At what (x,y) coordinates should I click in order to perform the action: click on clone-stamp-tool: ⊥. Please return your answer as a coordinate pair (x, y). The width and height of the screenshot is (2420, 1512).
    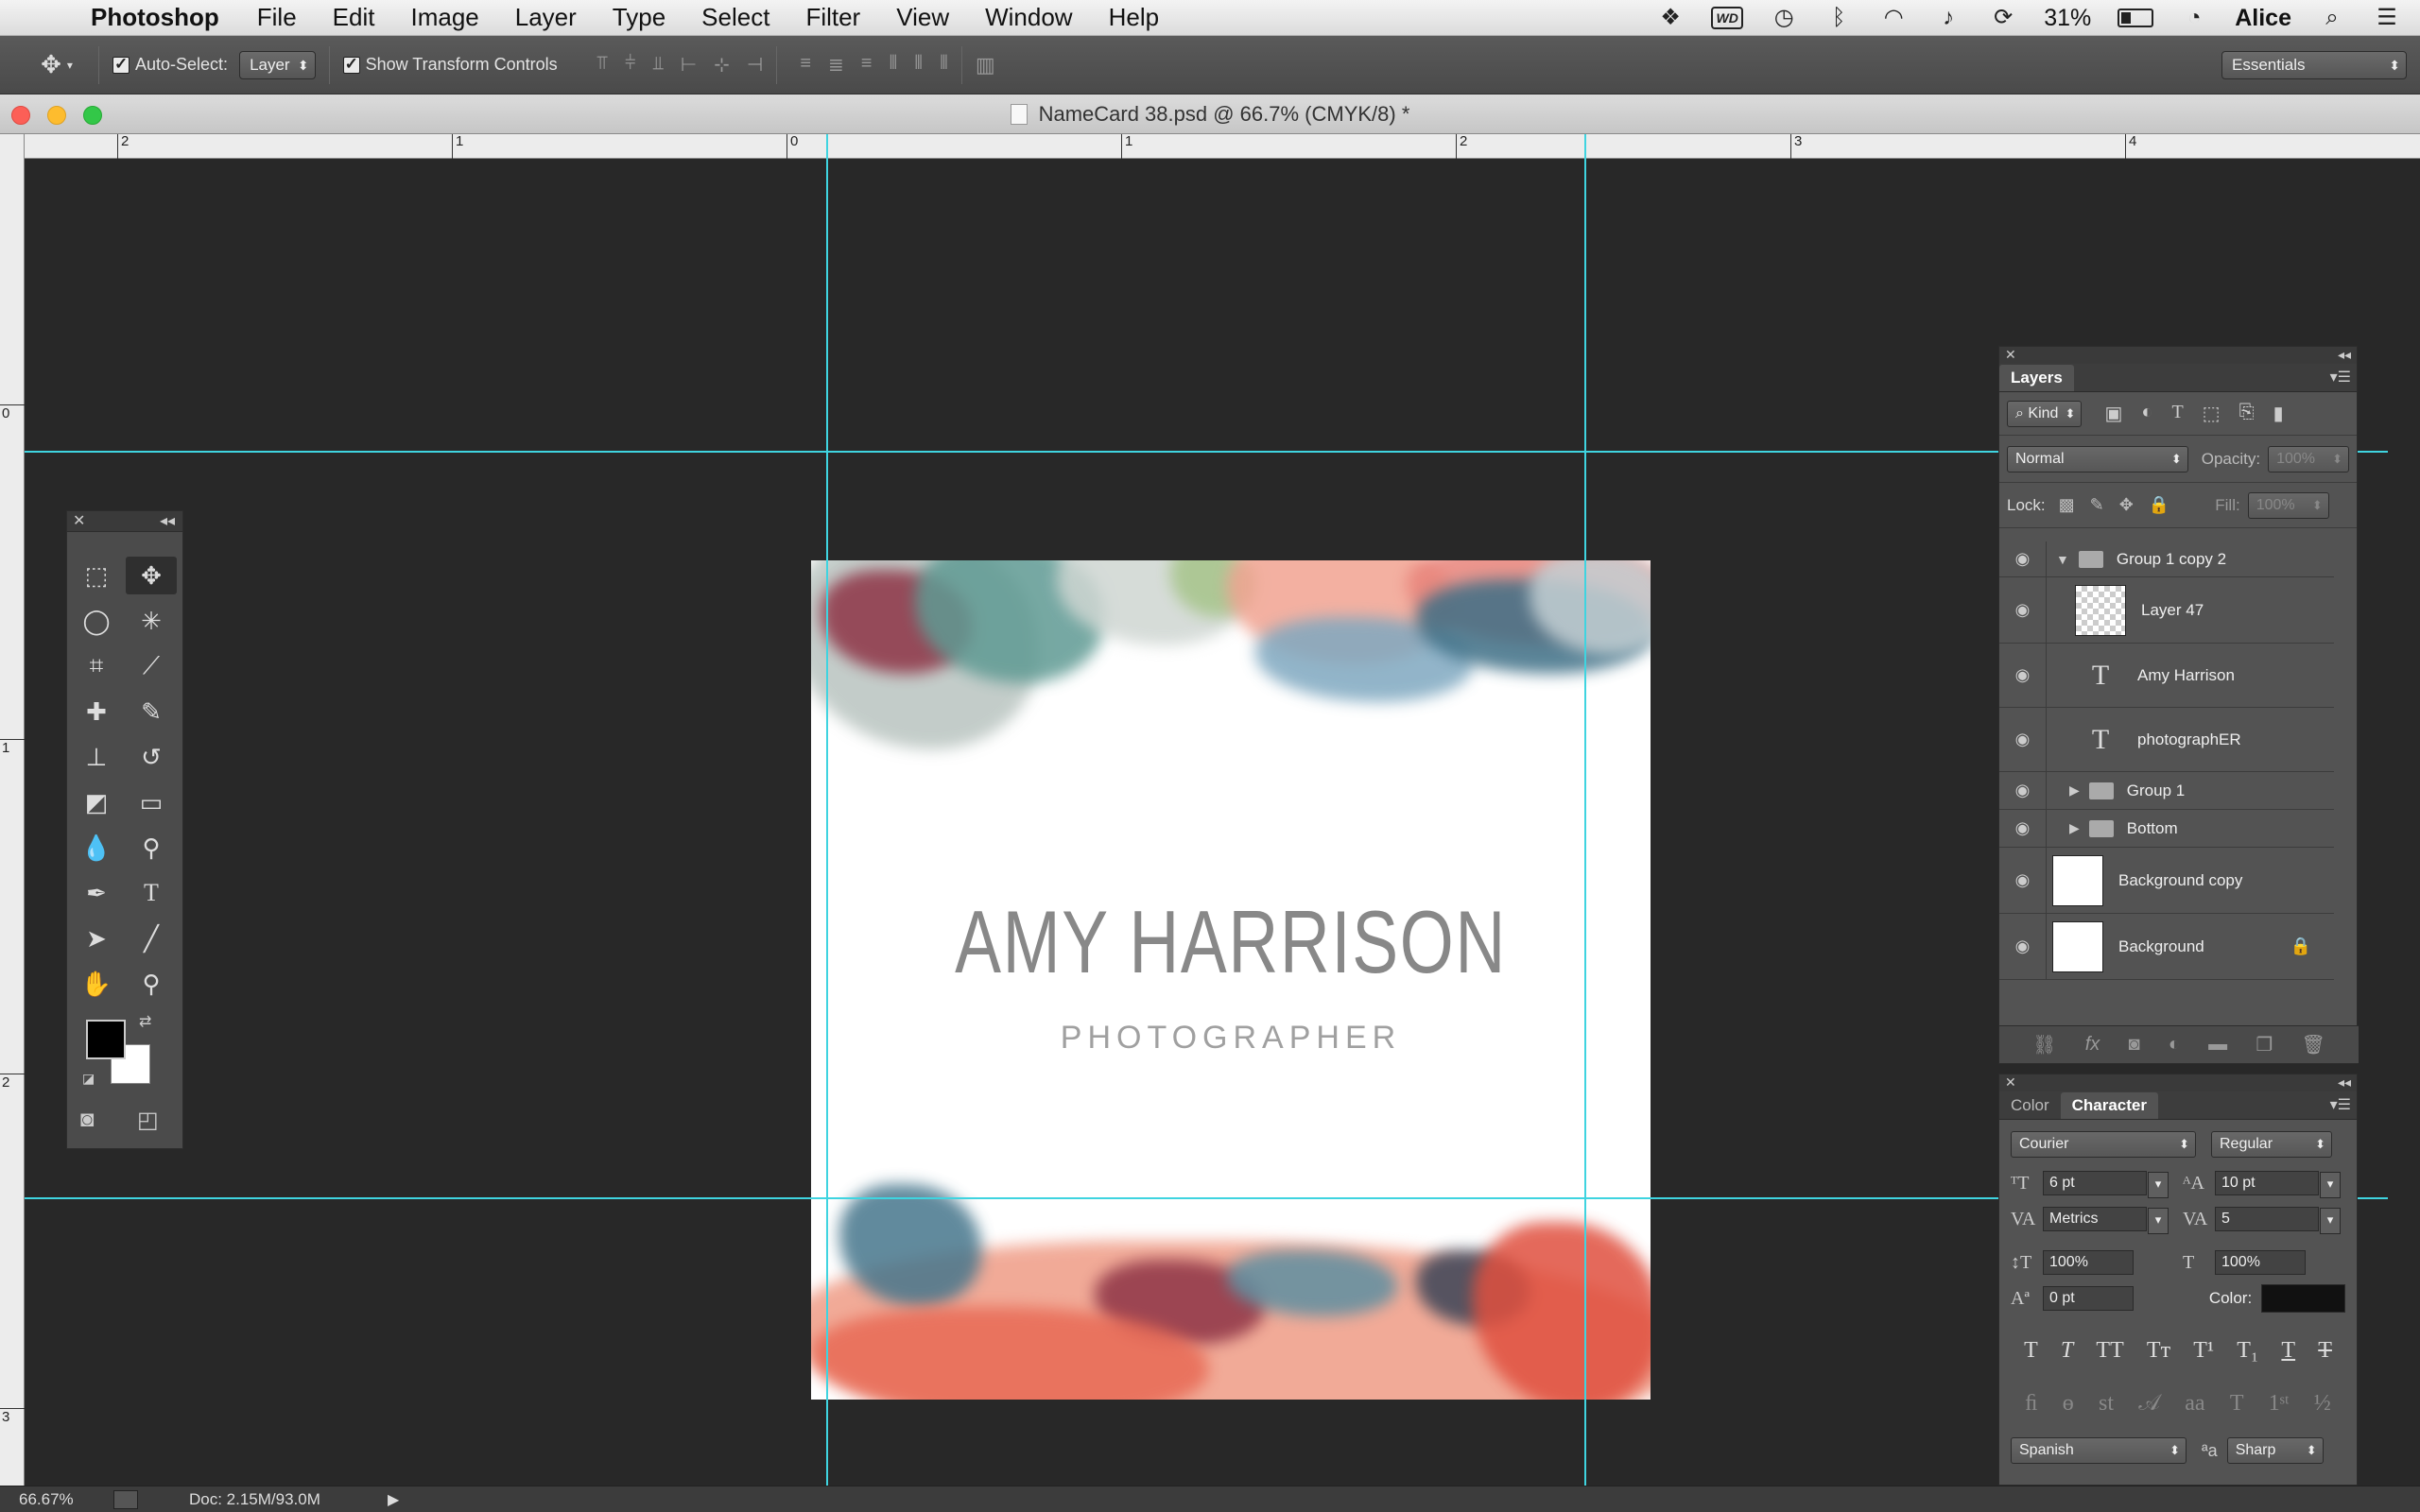
    Looking at the image, I should click on (96, 757).